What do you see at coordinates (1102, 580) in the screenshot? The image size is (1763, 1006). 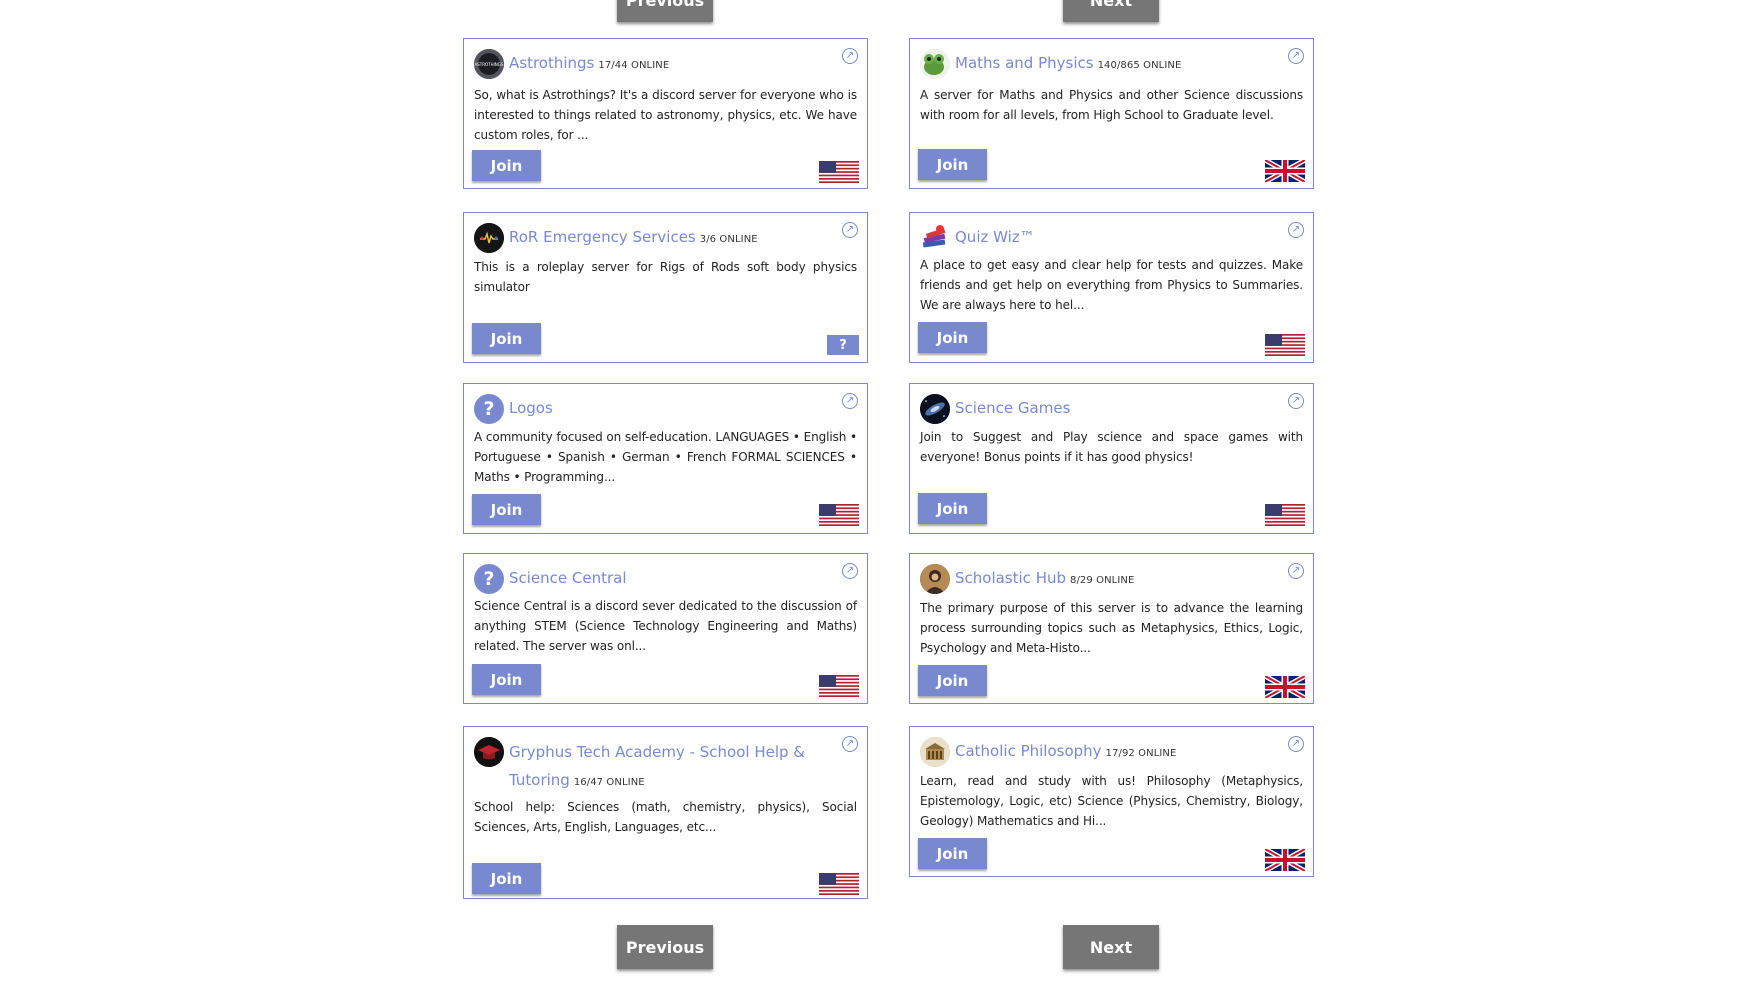 I see `online-count: 8/29 ONLINE` at bounding box center [1102, 580].